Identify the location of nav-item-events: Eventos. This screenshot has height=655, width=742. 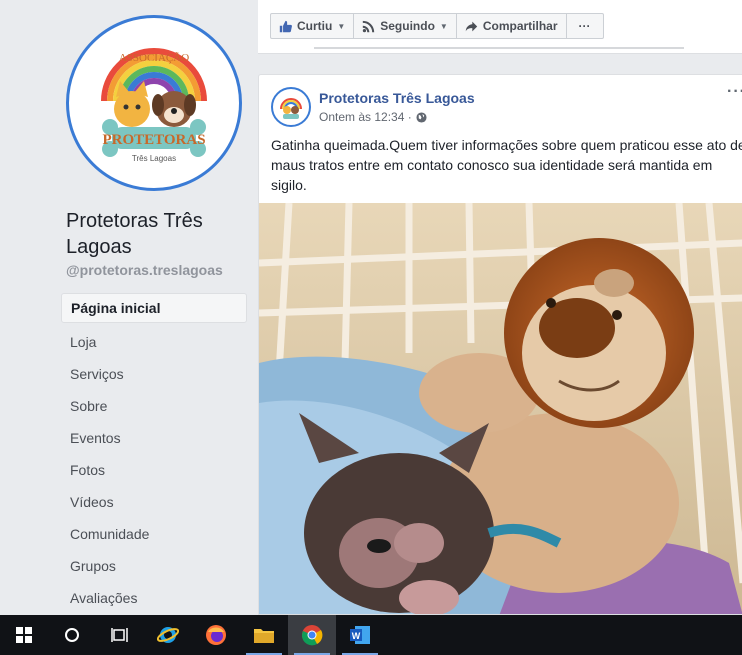
(154, 438).